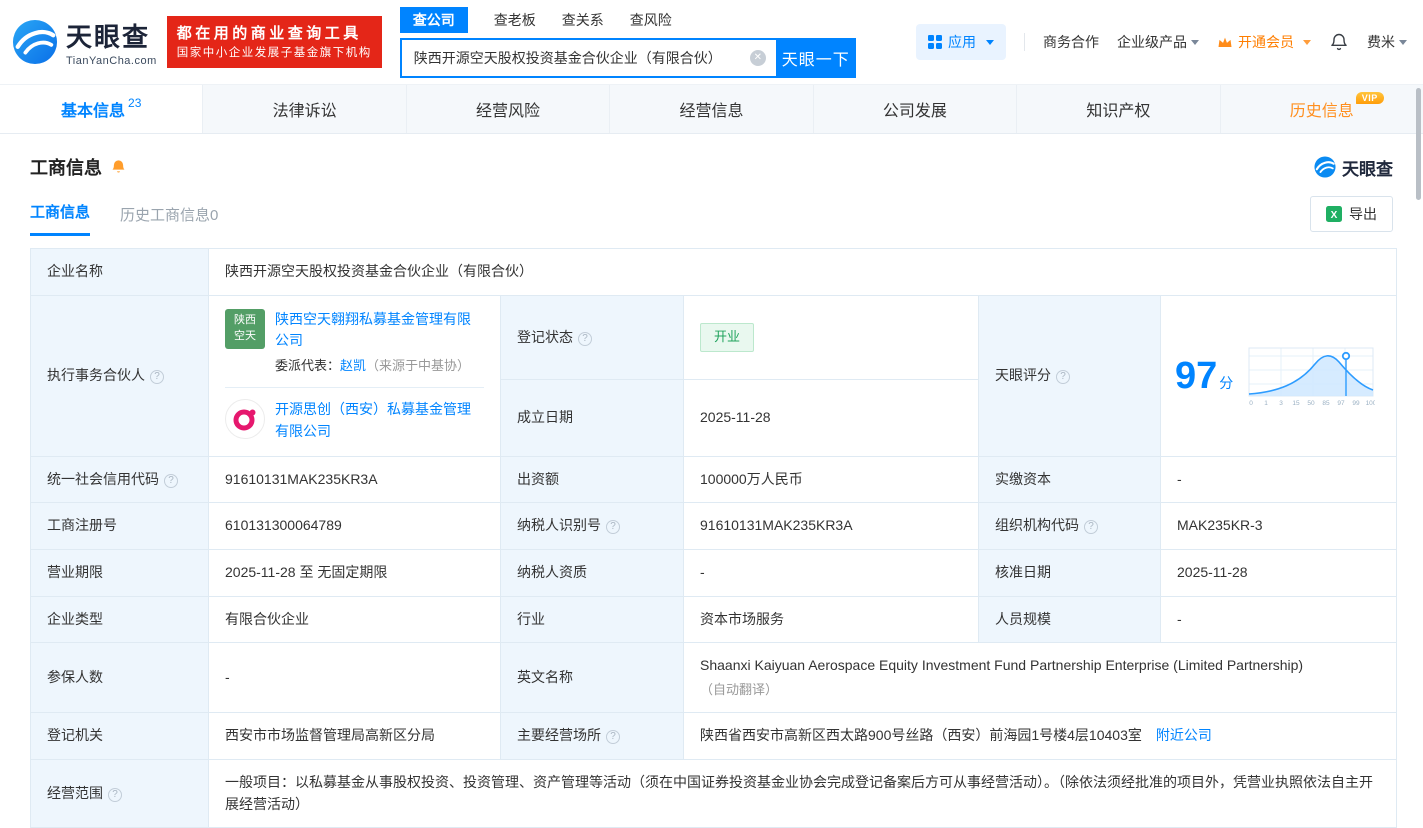  What do you see at coordinates (108, 37) in the screenshot?
I see `brand-name: 天眼查` at bounding box center [108, 37].